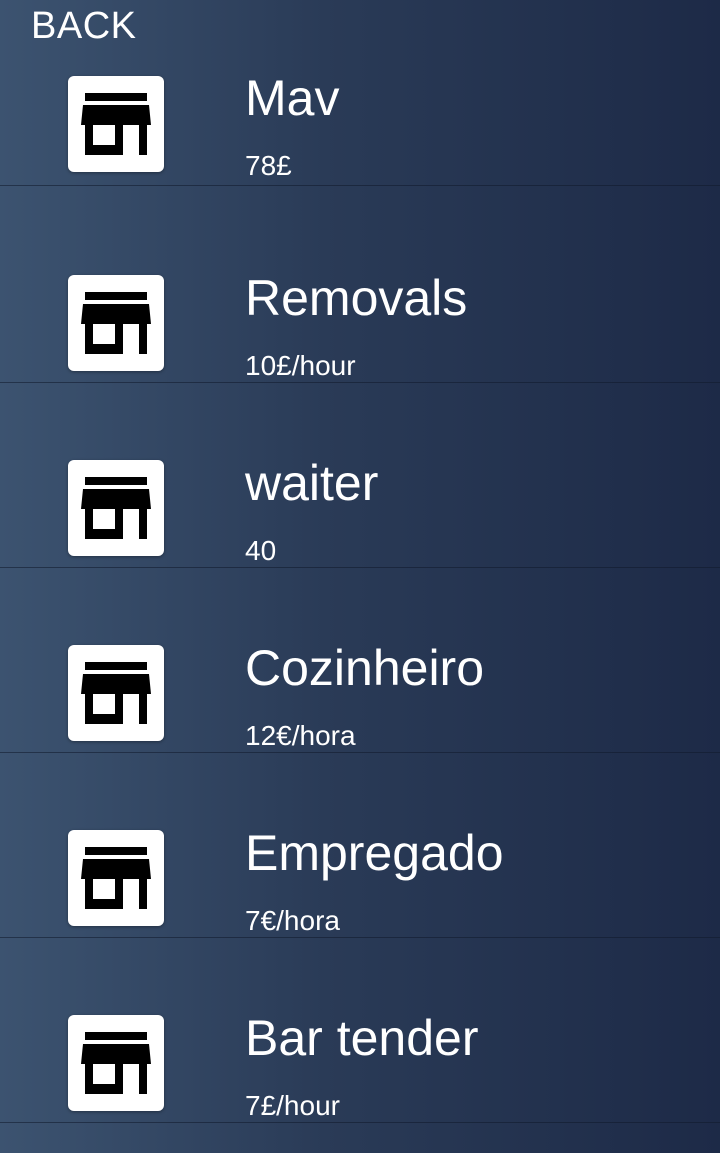 Image resolution: width=720 pixels, height=1153 pixels. I want to click on job-price: 40, so click(261, 550).